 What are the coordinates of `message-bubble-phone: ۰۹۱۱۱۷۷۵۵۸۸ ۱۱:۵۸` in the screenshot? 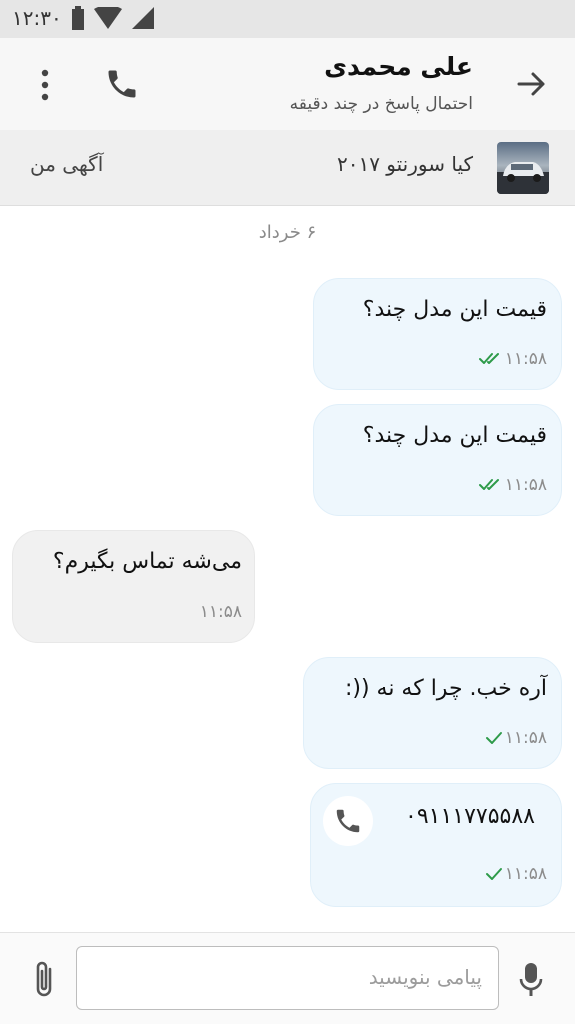 It's located at (436, 845).